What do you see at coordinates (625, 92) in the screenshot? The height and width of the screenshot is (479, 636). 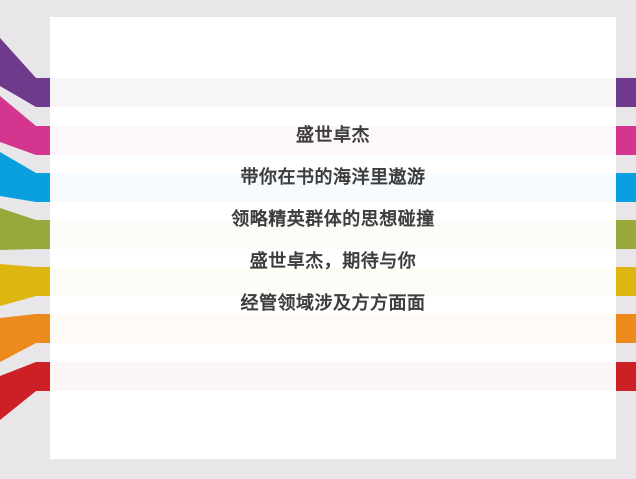 I see `ribbon-purple-right` at bounding box center [625, 92].